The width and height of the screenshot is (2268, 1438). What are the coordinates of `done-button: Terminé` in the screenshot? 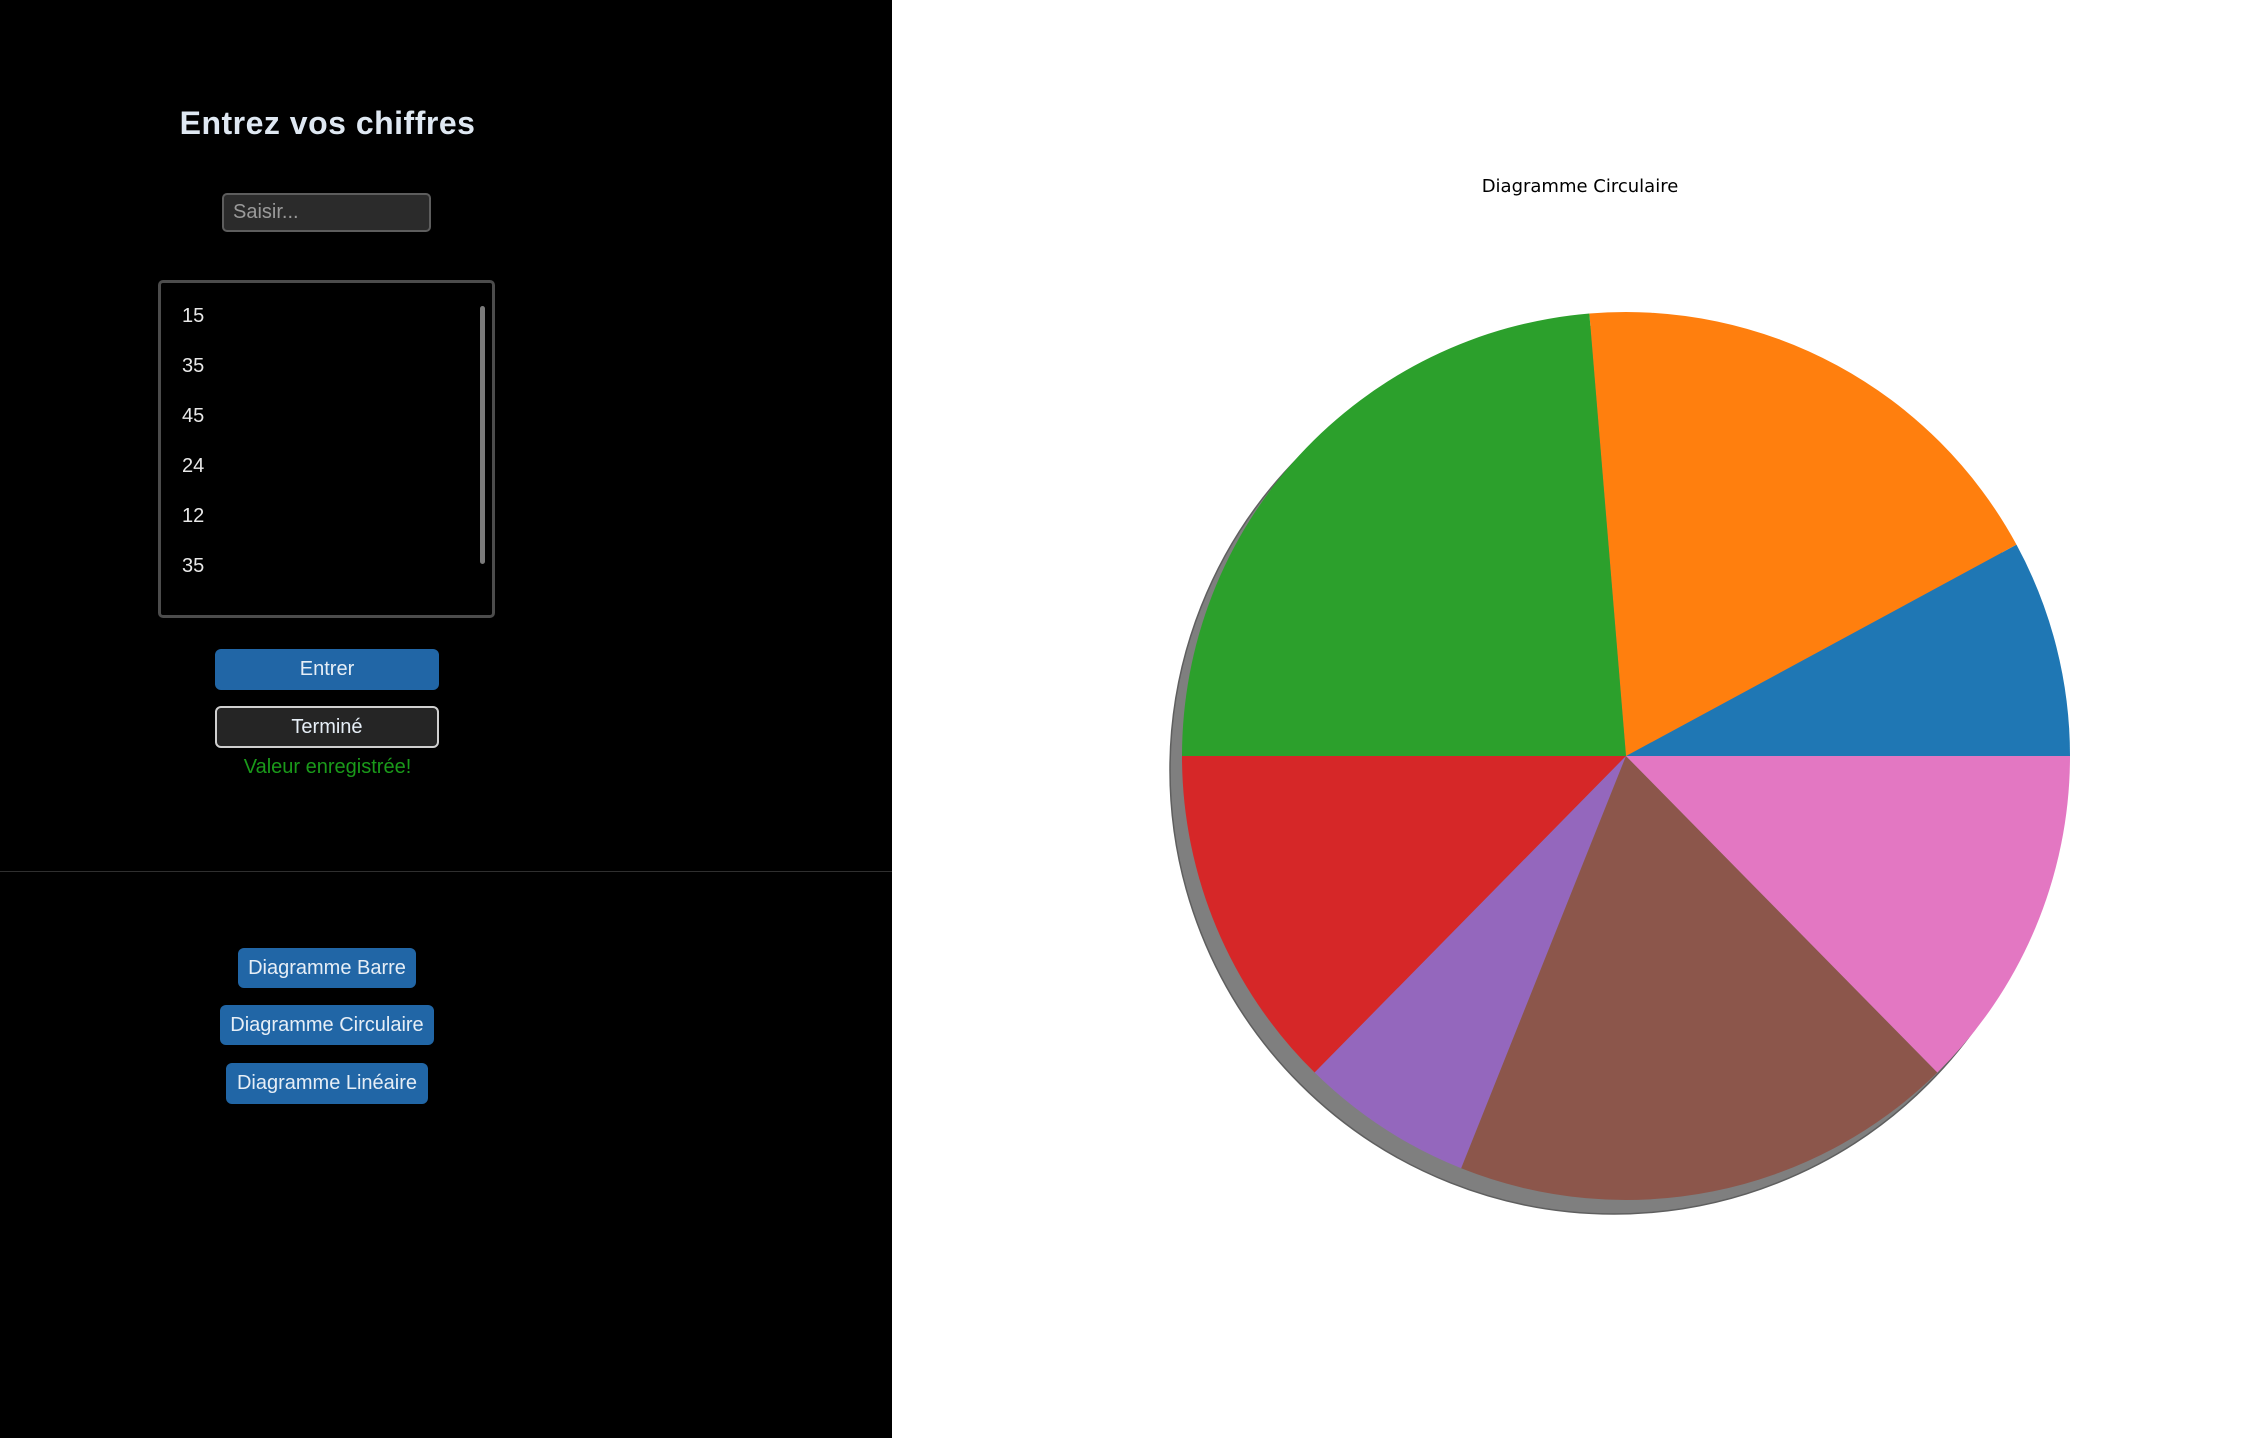 It's located at (327, 727).